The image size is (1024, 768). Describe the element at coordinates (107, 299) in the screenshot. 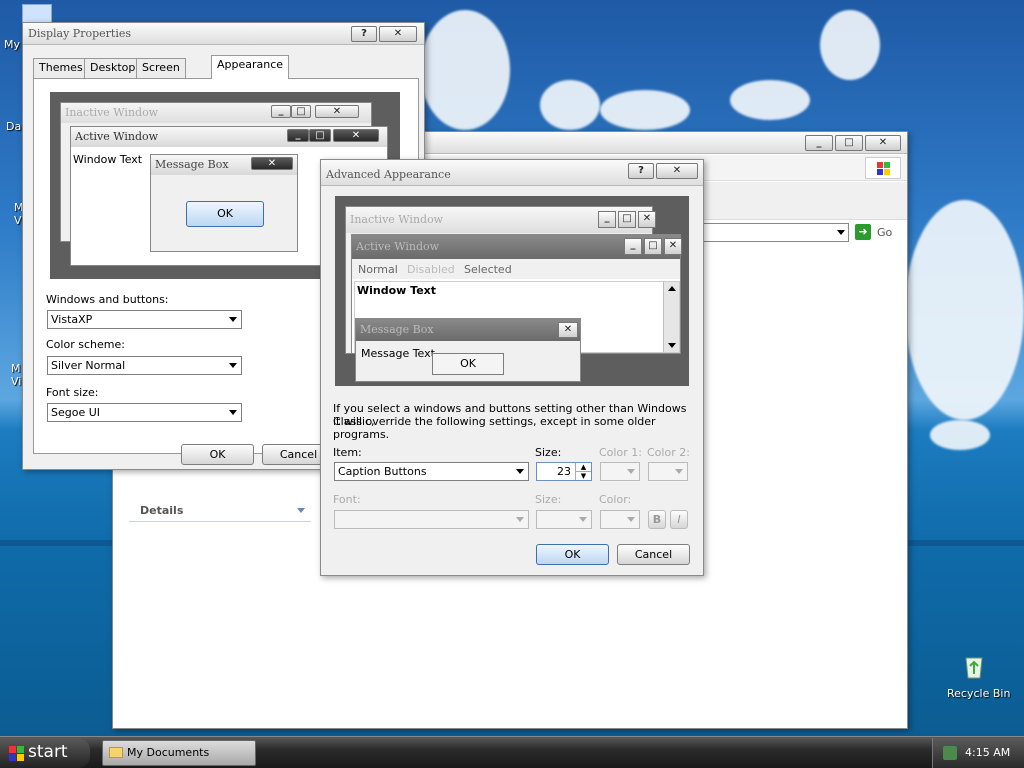

I see `windows-buttons-label: Windows and buttons:` at that location.